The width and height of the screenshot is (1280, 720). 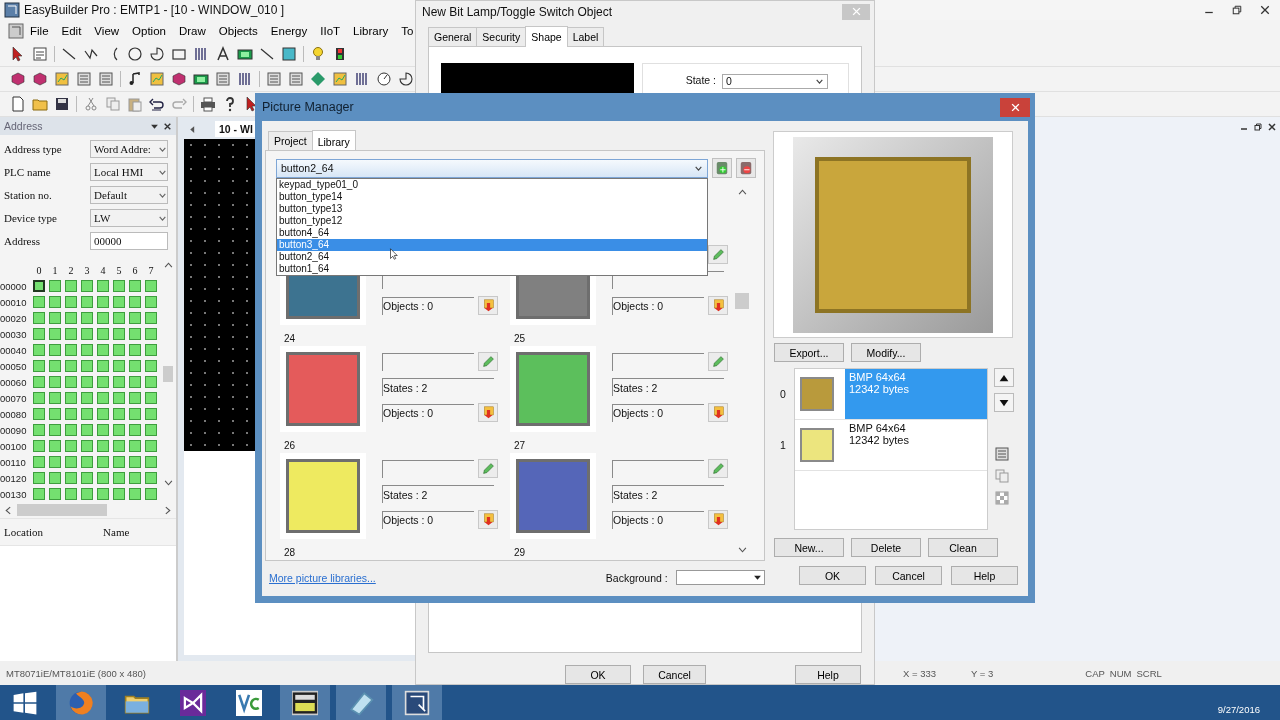 I want to click on move-down-button, so click(x=1004, y=402).